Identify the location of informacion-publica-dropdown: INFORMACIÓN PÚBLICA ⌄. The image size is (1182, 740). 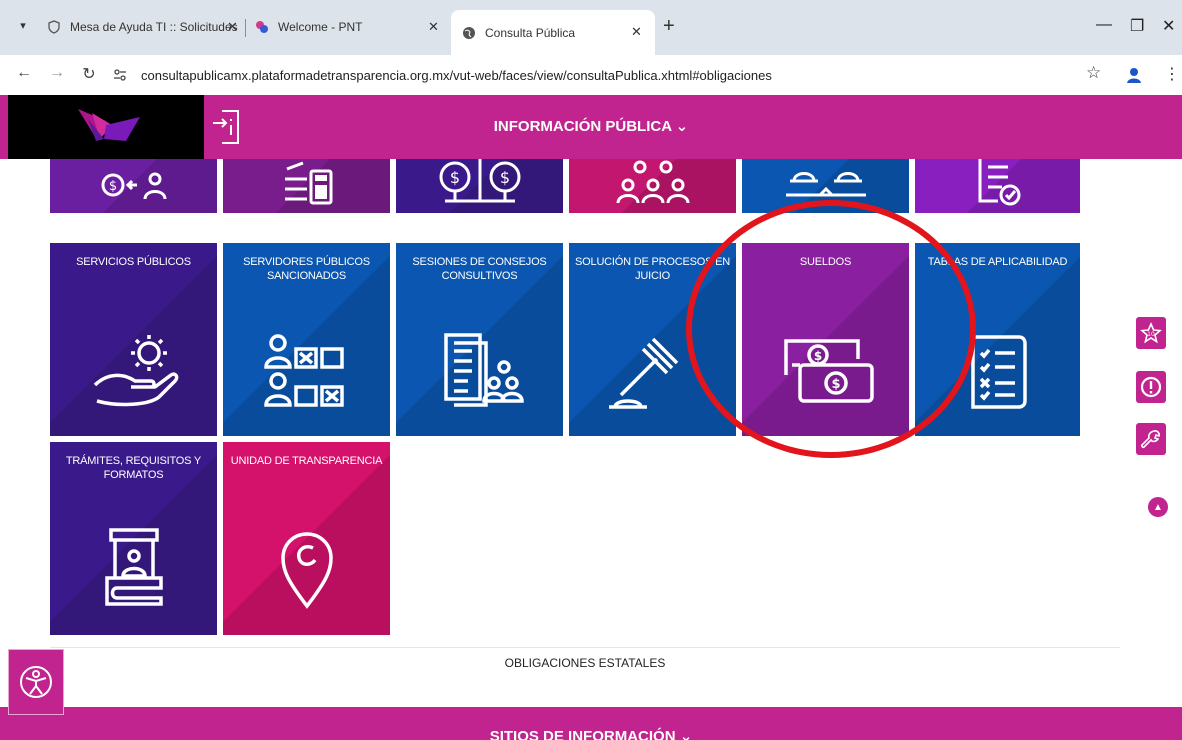
(591, 126).